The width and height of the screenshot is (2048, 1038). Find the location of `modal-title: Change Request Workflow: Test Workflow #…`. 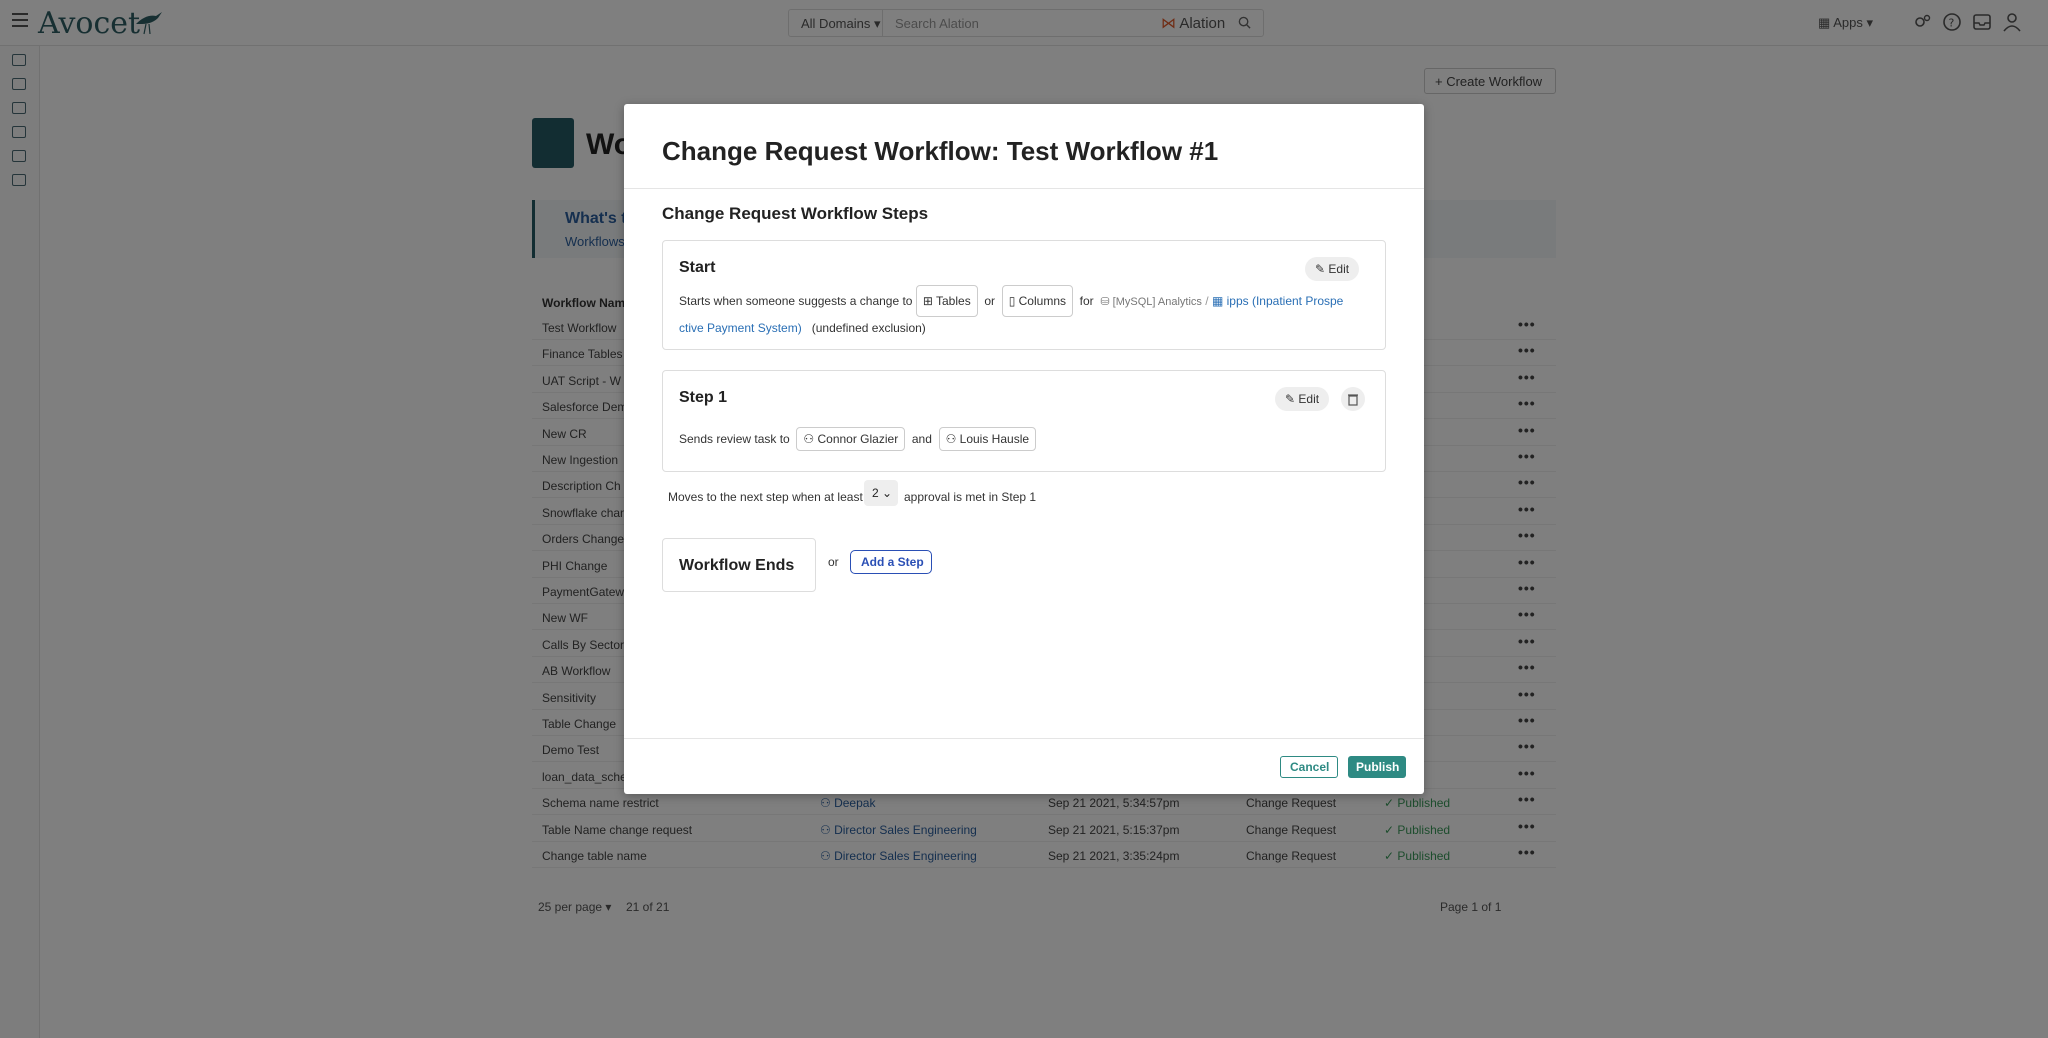

modal-title: Change Request Workflow: Test Workflow #… is located at coordinates (940, 151).